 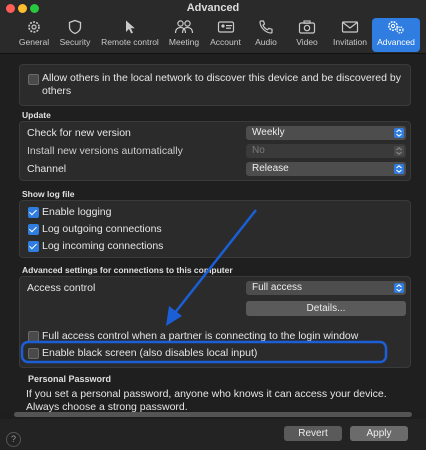 I want to click on annotation-arrow-head, so click(x=174, y=316).